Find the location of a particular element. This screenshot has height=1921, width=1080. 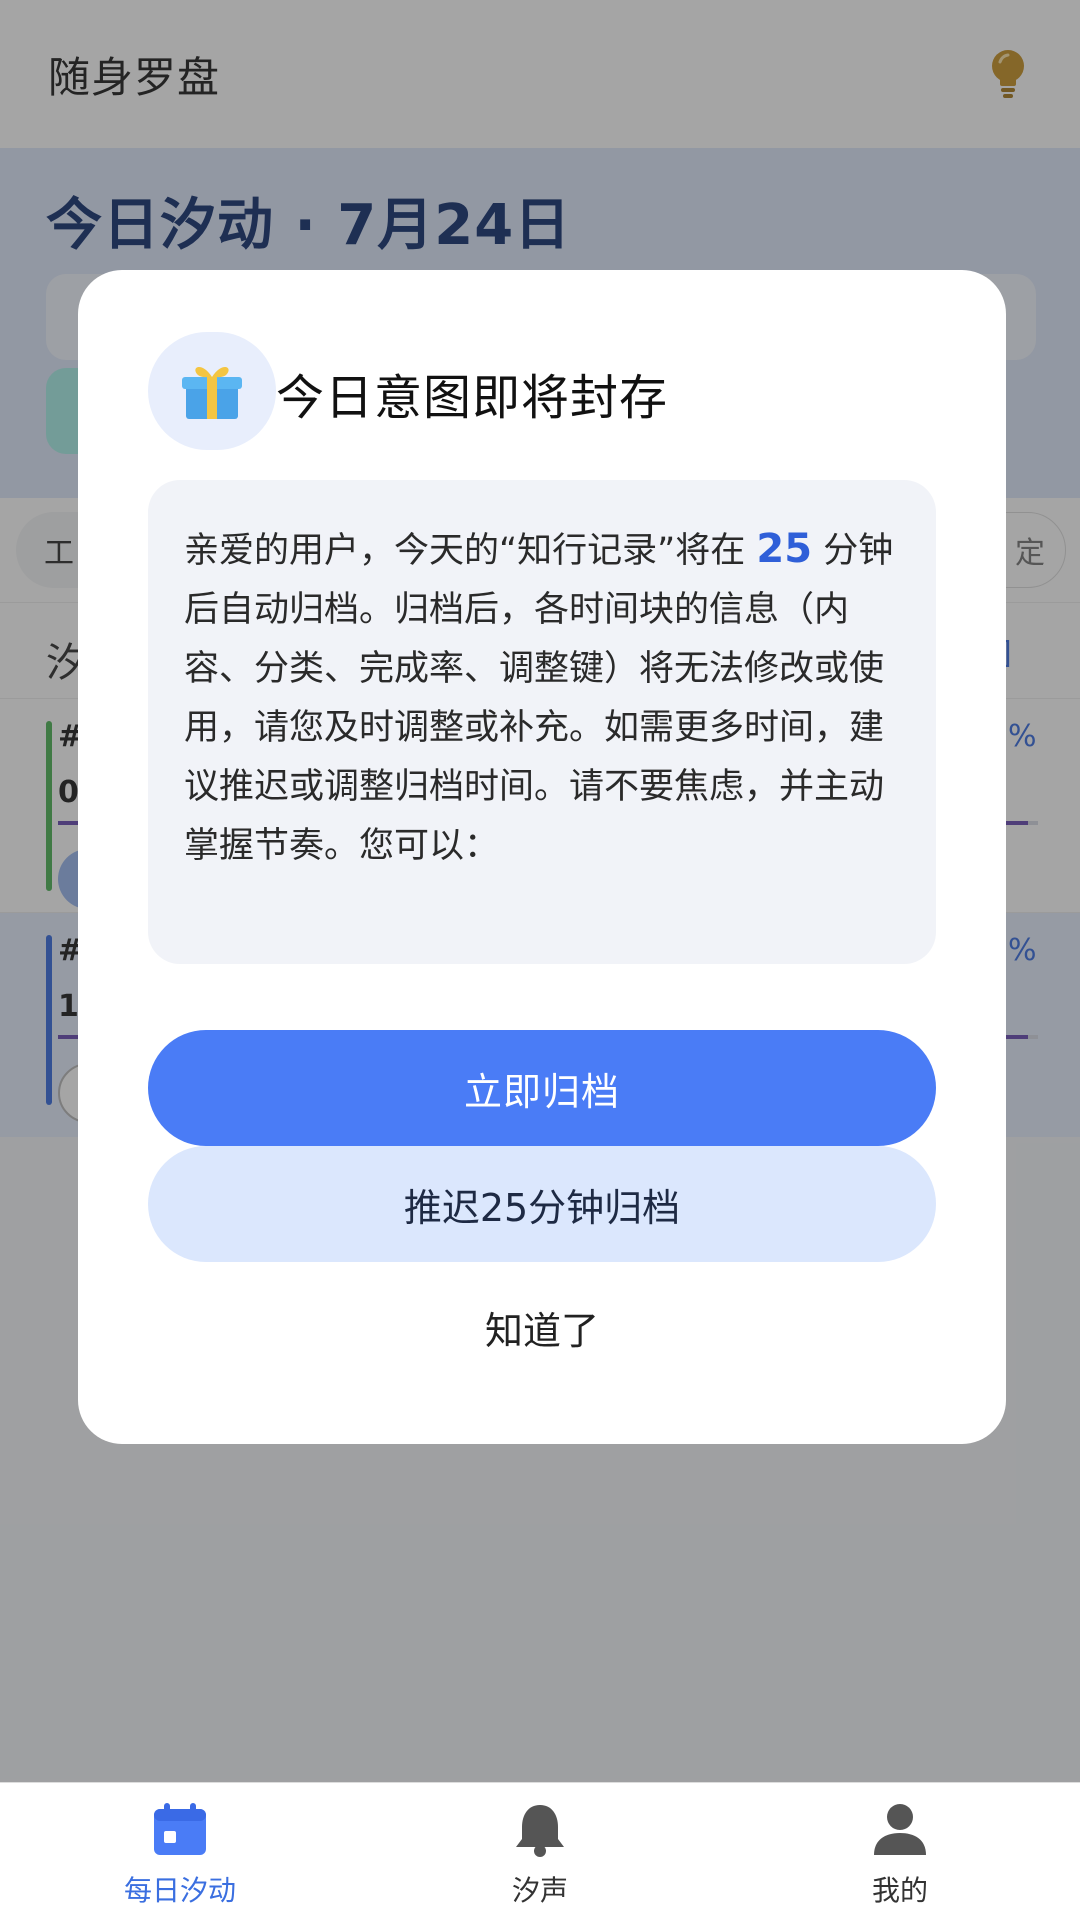

postpone-archive-button: 推迟25分钟归档 is located at coordinates (542, 1204).